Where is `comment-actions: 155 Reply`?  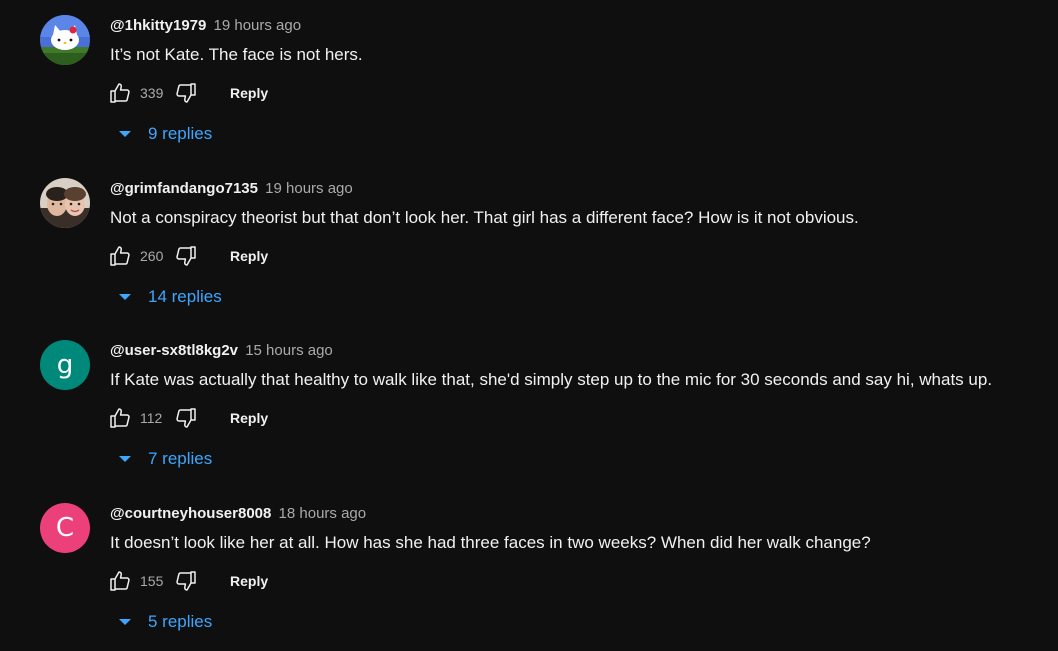 comment-actions: 155 Reply is located at coordinates (188, 581).